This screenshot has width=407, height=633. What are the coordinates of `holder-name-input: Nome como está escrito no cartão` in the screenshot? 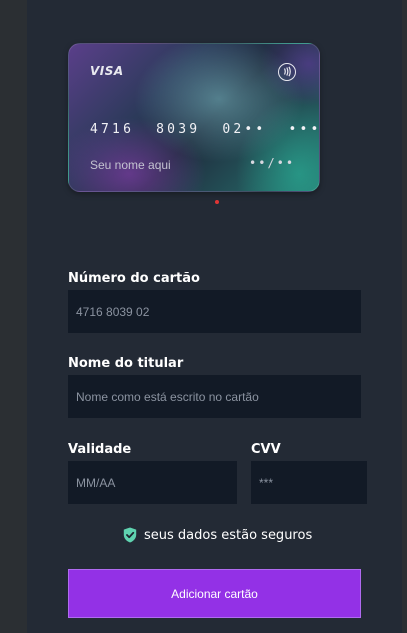 It's located at (214, 396).